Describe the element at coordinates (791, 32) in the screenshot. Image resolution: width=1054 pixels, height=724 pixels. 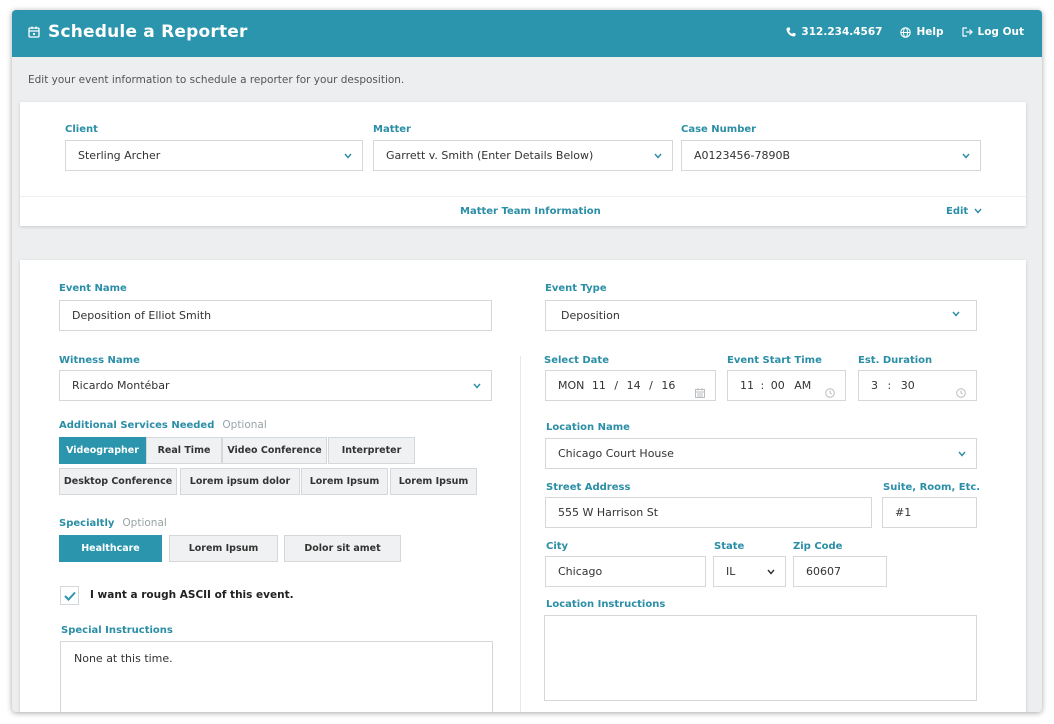
I see `phone-icon` at that location.